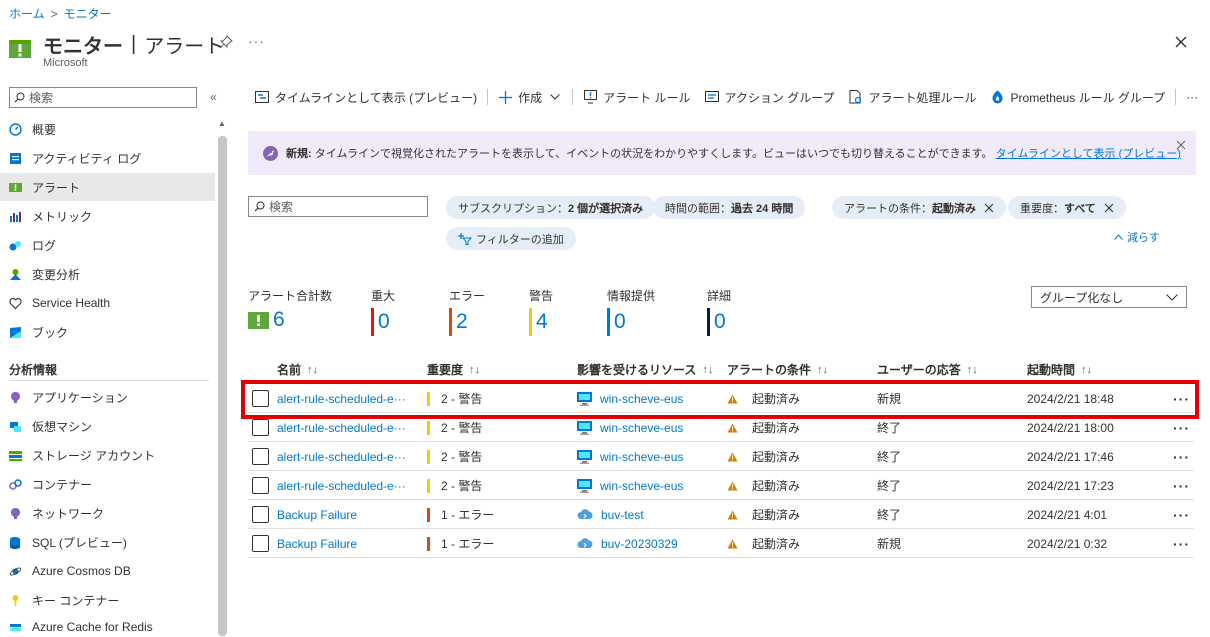  I want to click on sidebar-item-metrics: メトリック, so click(107, 216).